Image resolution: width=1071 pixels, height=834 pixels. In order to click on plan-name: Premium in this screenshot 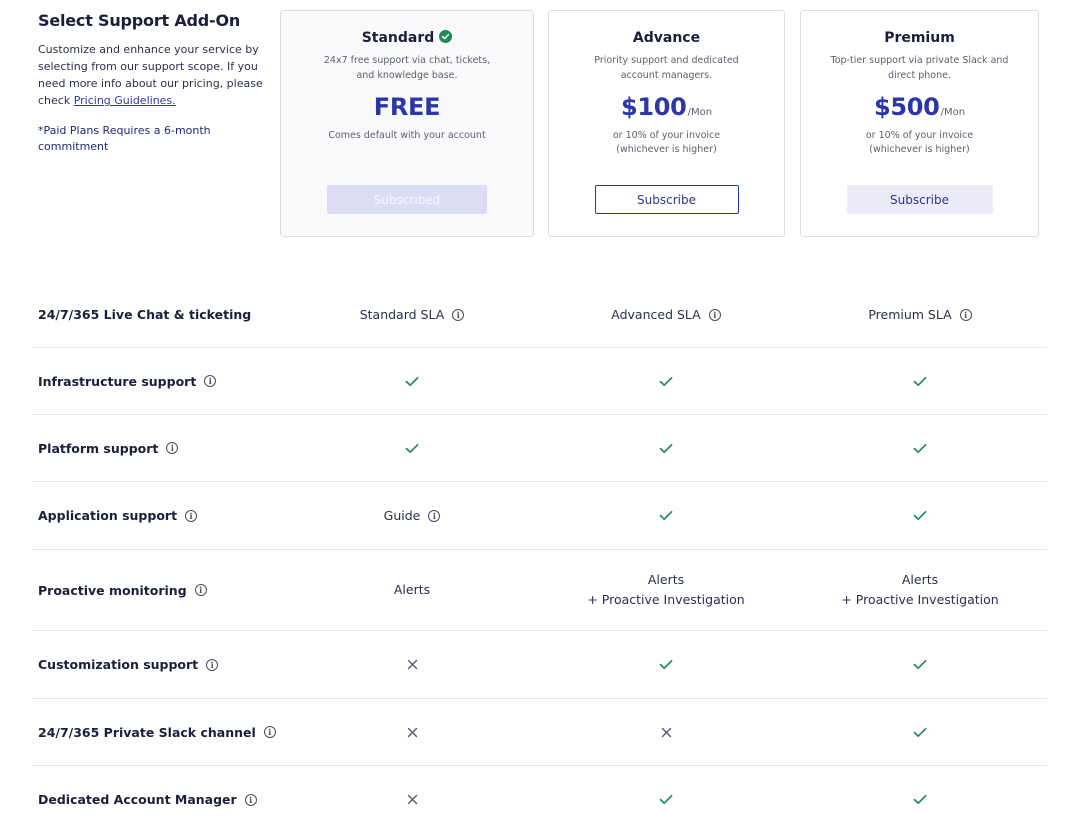, I will do `click(919, 38)`.